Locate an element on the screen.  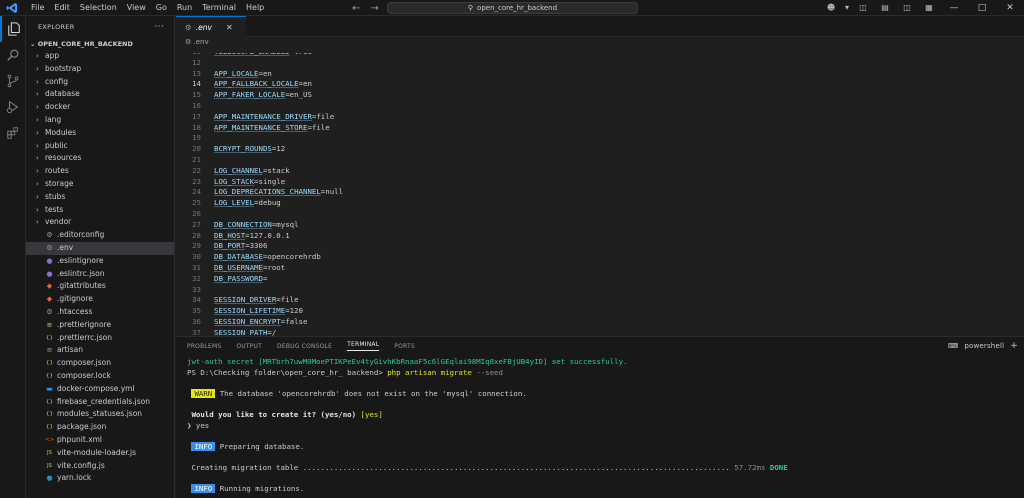
source-control-icon is located at coordinates (13, 81).